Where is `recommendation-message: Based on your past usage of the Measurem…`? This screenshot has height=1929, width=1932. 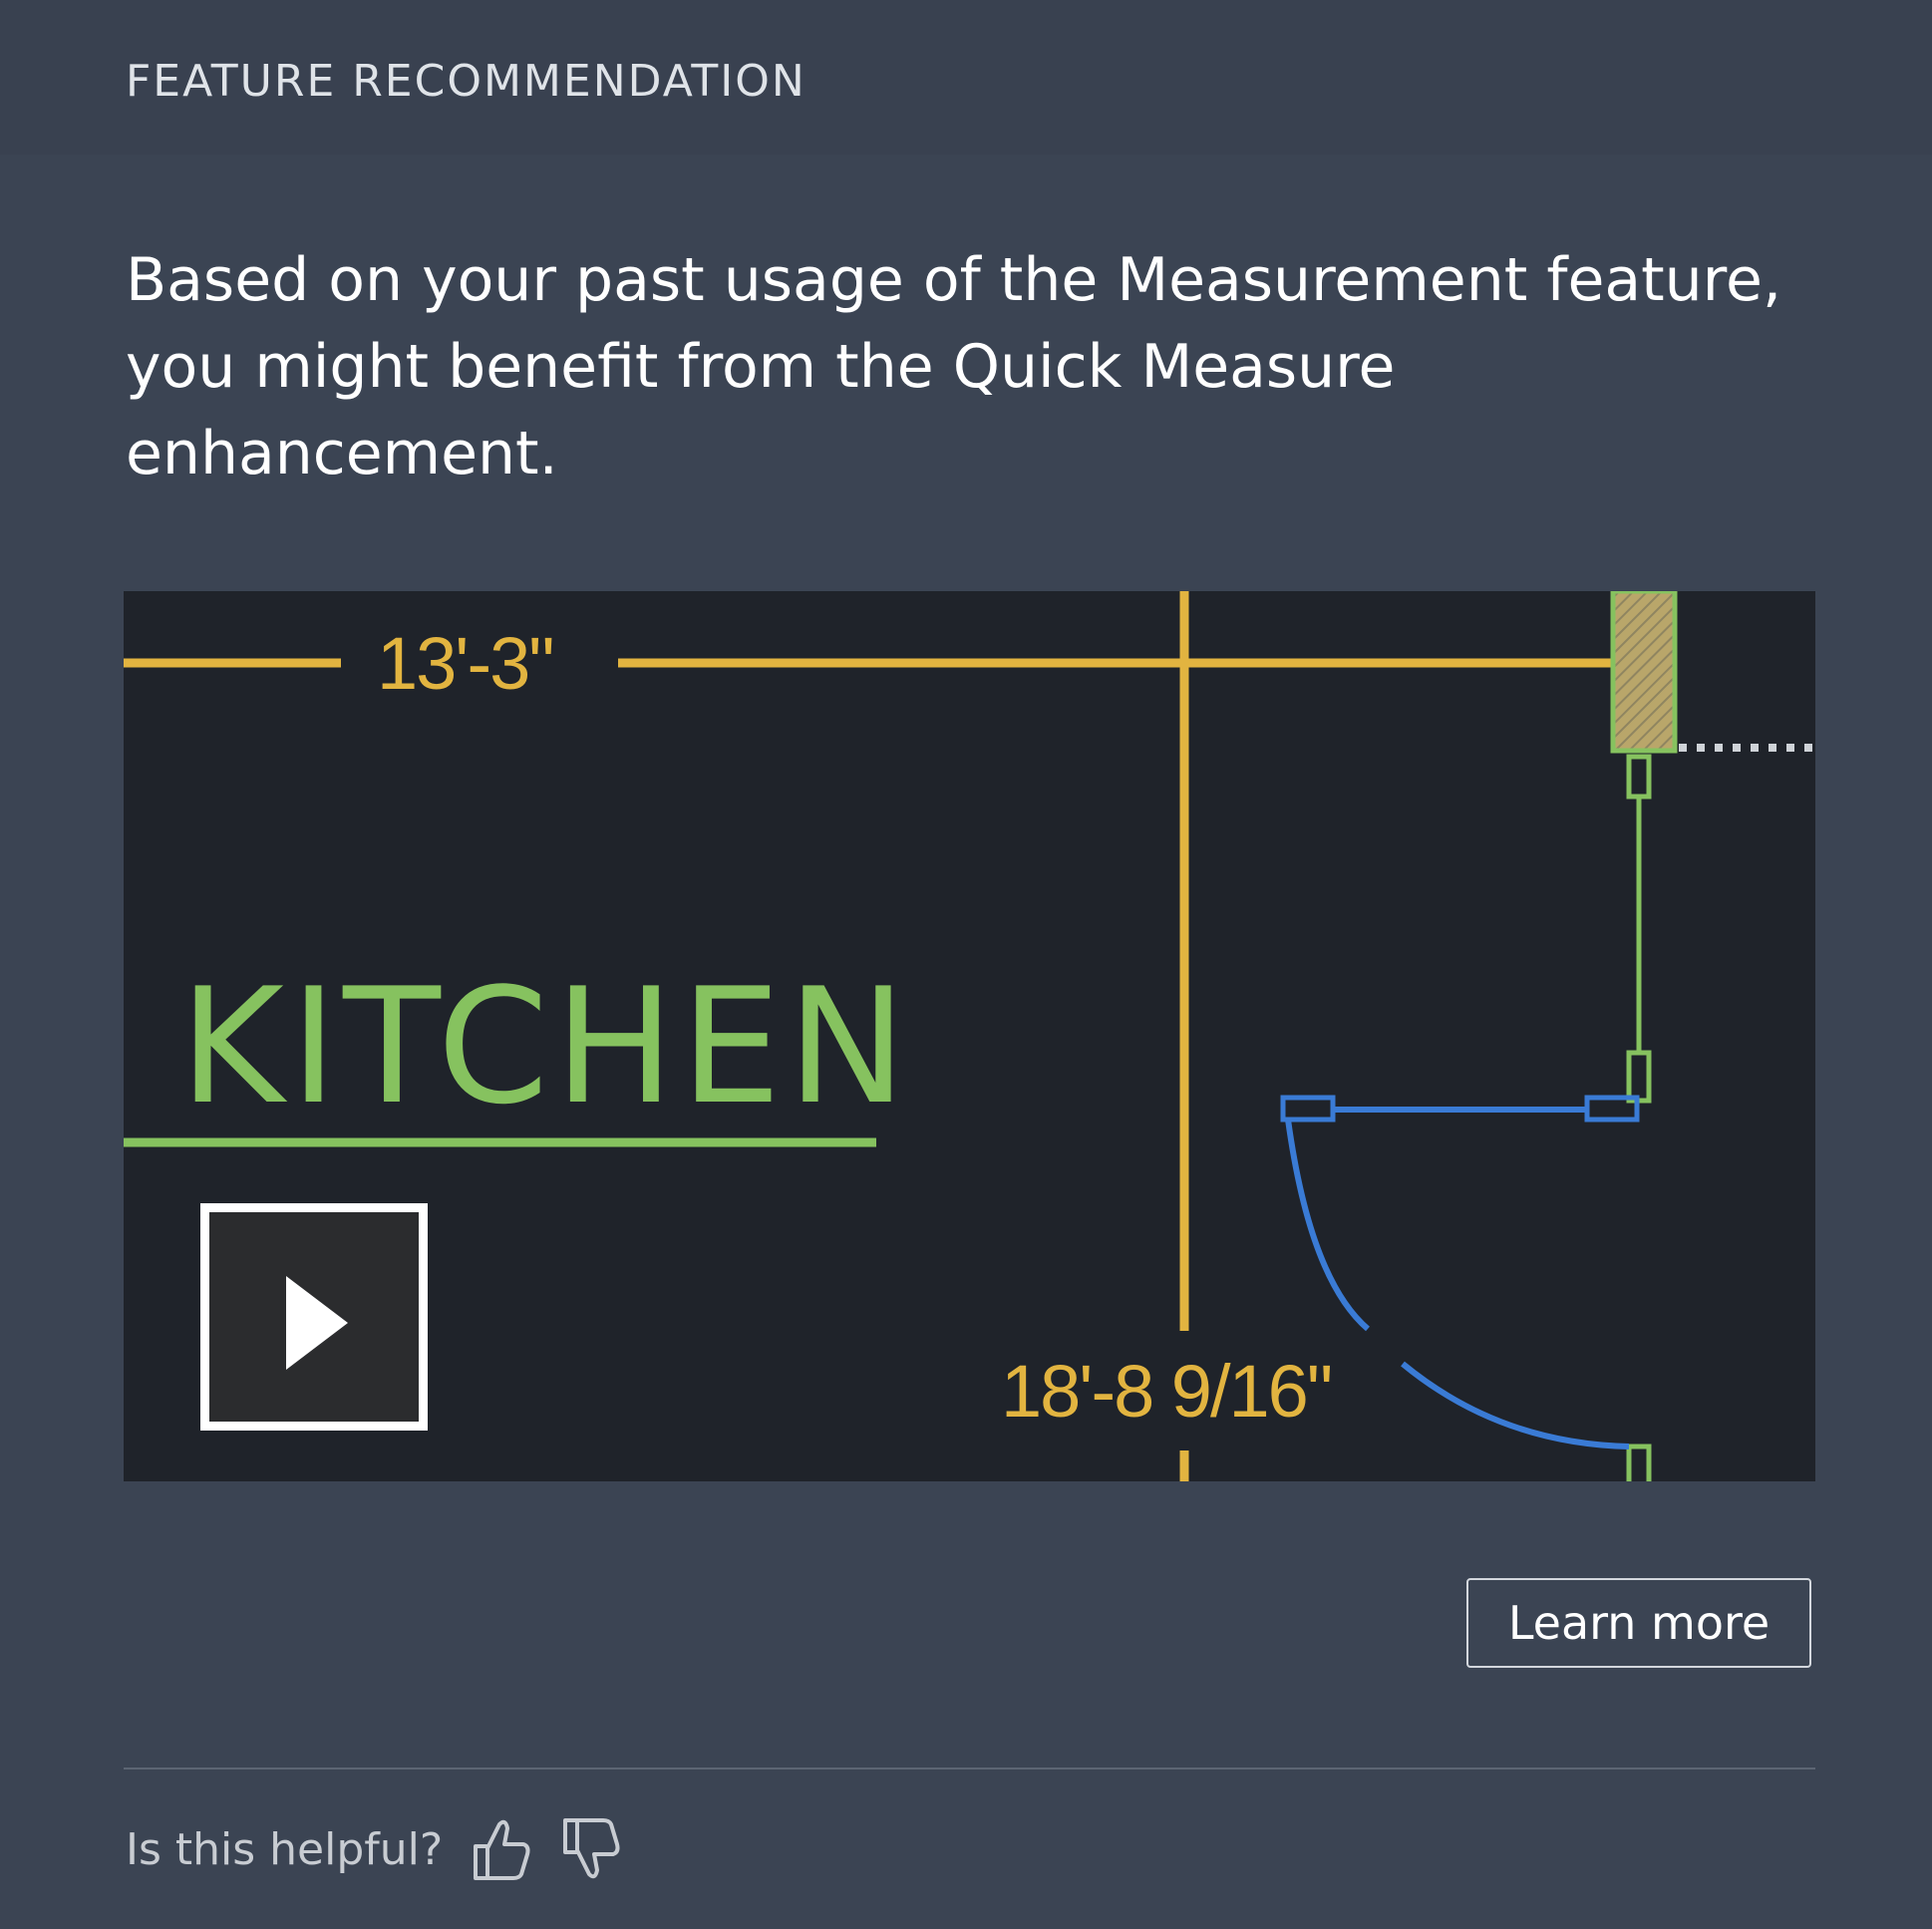 recommendation-message: Based on your past usage of the Measurem… is located at coordinates (954, 366).